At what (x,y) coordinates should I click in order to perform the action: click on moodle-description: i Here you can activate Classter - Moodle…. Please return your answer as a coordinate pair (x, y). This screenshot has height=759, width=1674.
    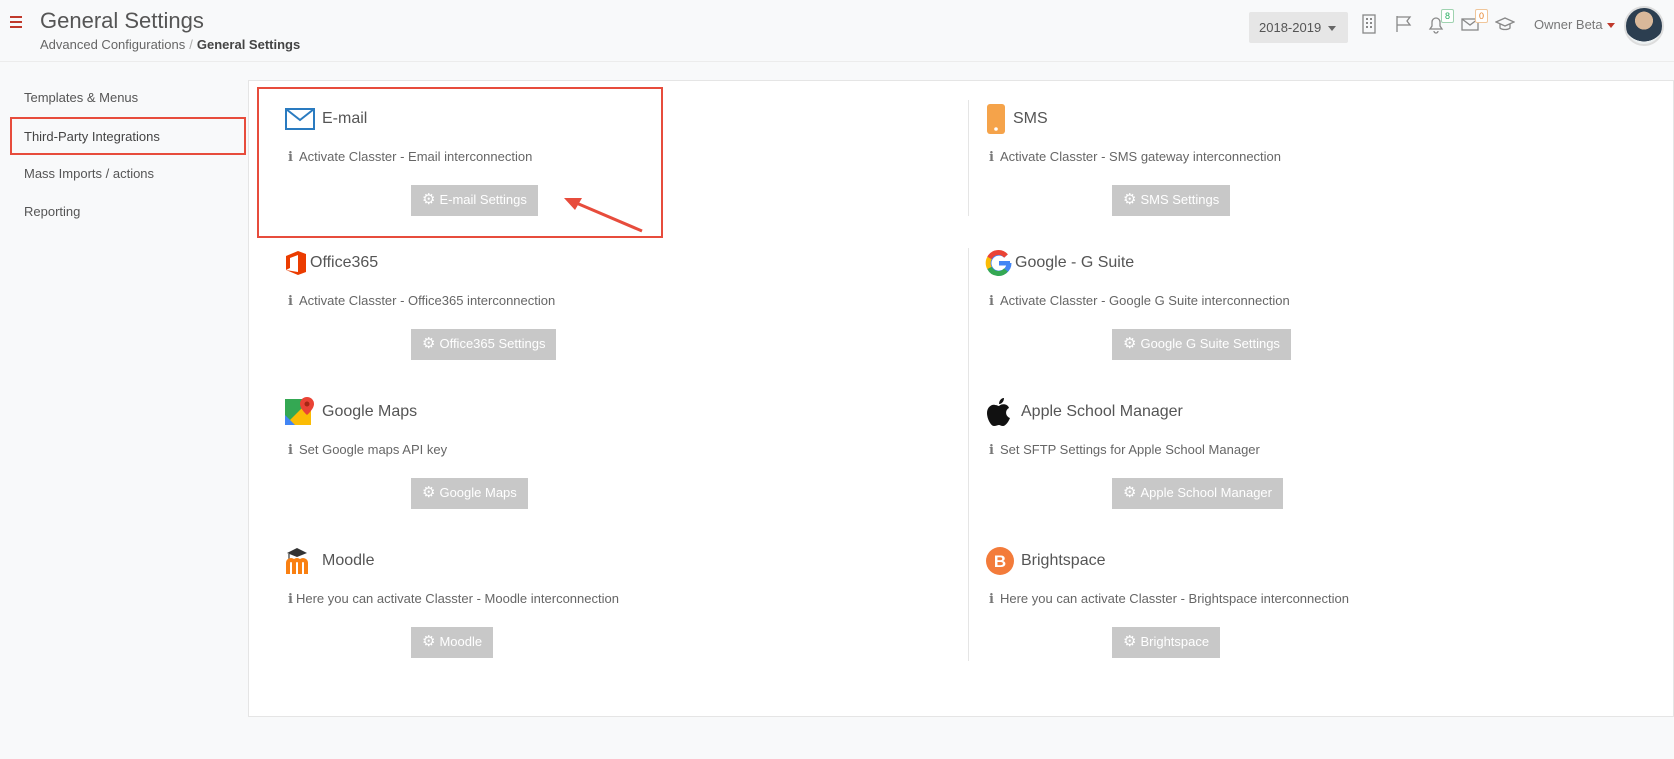
    Looking at the image, I should click on (453, 599).